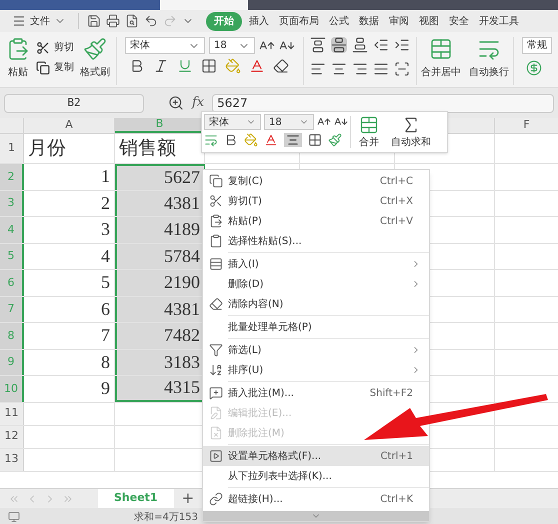 The width and height of the screenshot is (558, 524). What do you see at coordinates (105, 336) in the screenshot?
I see `table-cell-text: 7` at bounding box center [105, 336].